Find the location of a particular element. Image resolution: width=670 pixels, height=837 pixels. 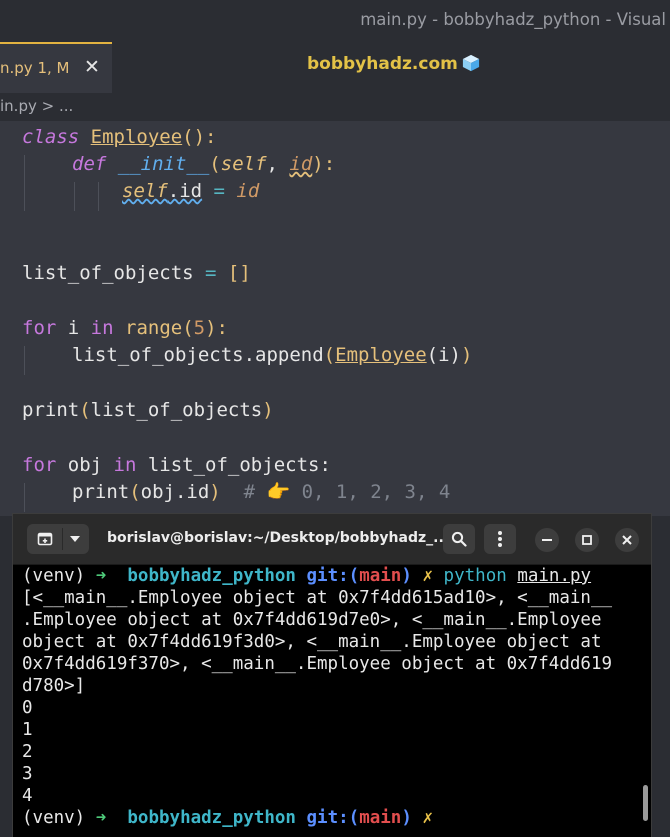

operator: = is located at coordinates (210, 273).